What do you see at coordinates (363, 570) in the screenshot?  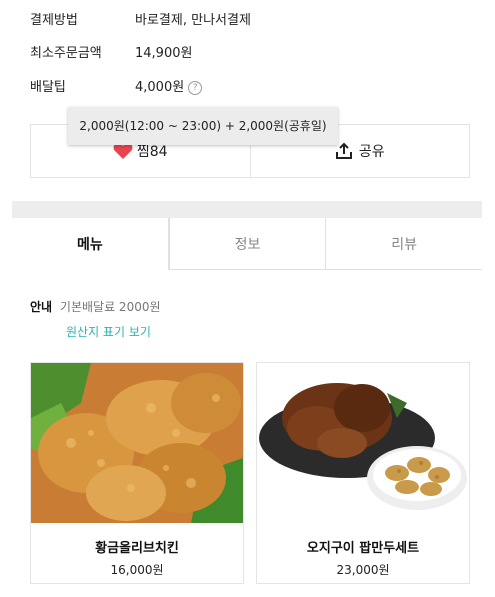 I see `menu-item-price: 23,000원` at bounding box center [363, 570].